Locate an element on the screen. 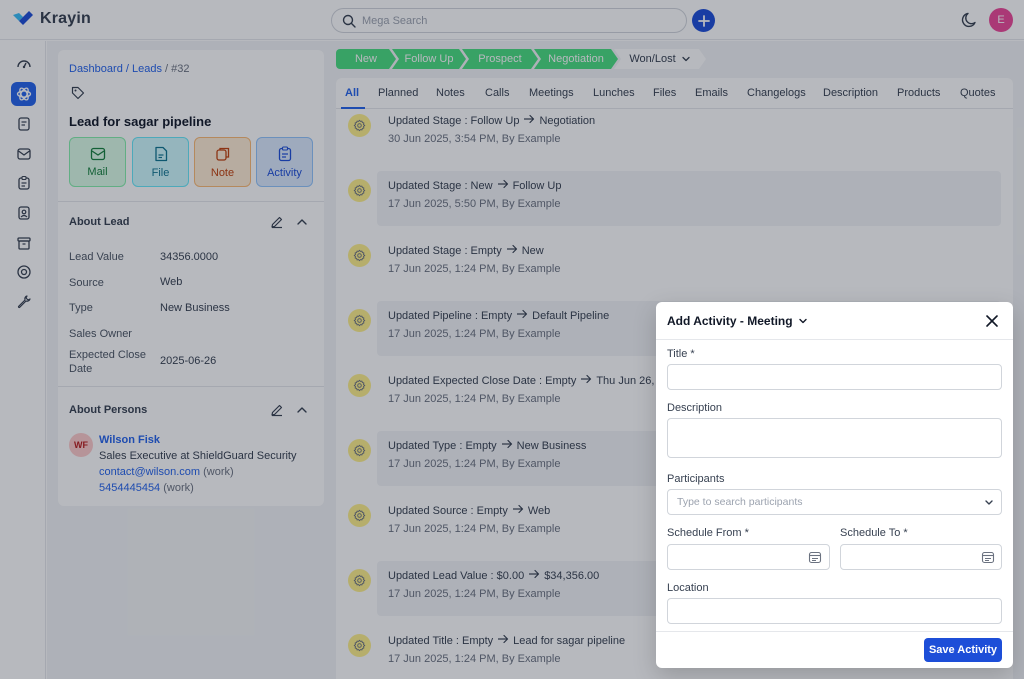 This screenshot has width=1024, height=679. title-label: Title * is located at coordinates (681, 354).